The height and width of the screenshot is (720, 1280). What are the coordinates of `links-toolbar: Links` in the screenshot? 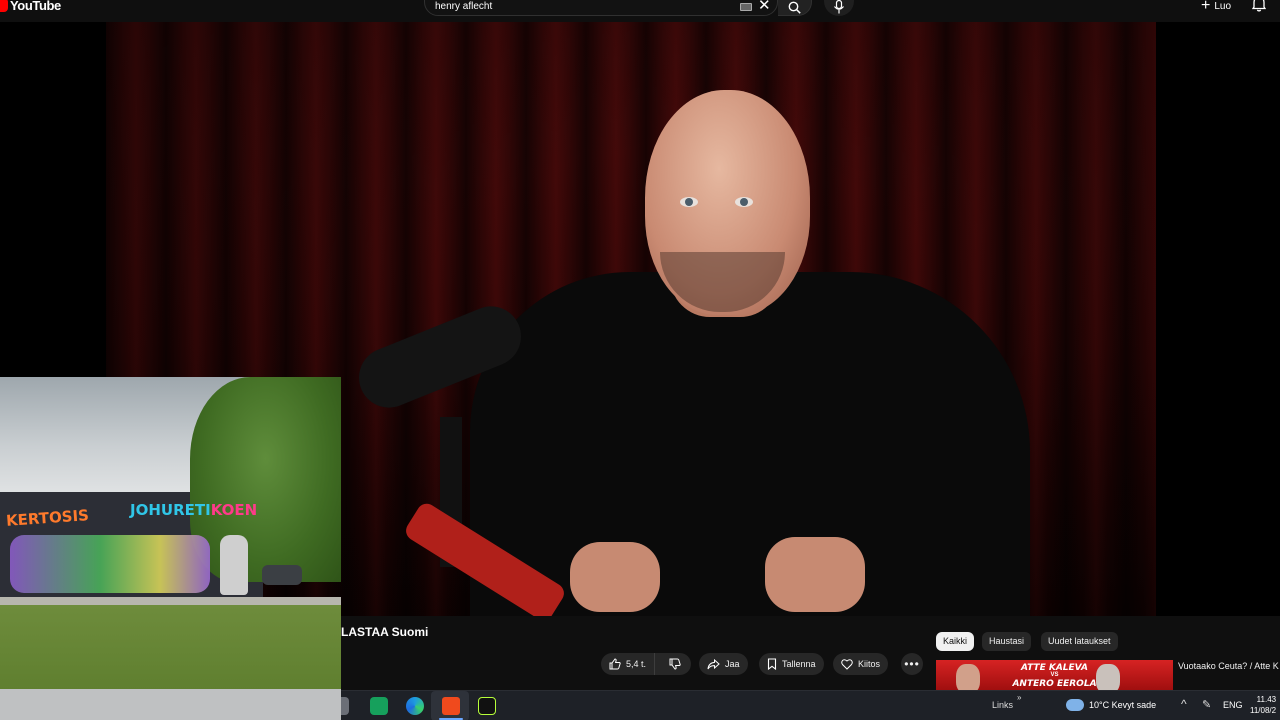 It's located at (1002, 705).